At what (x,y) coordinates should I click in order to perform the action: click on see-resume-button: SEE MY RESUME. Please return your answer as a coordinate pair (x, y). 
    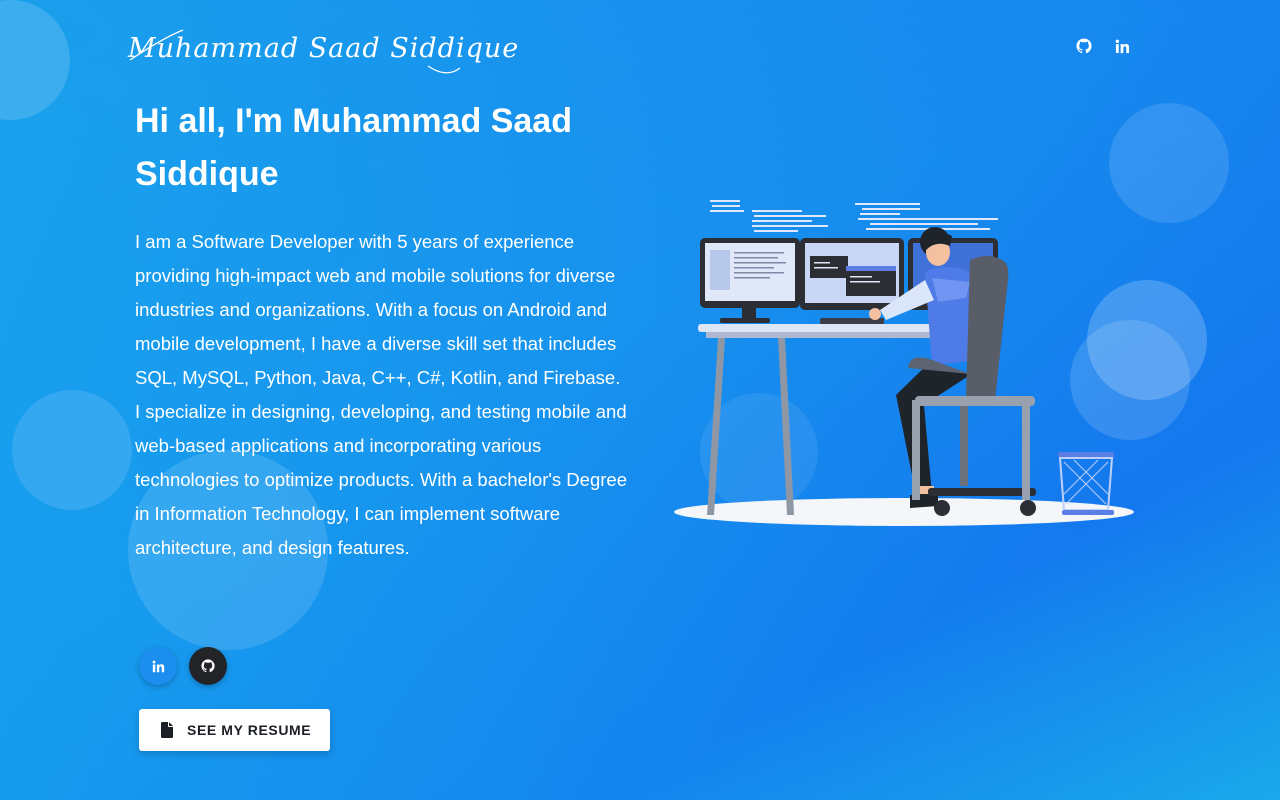
    Looking at the image, I should click on (234, 730).